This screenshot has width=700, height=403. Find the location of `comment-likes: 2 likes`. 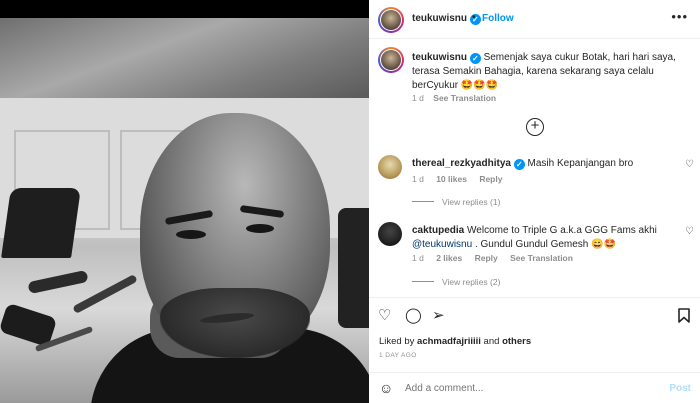

comment-likes: 2 likes is located at coordinates (449, 258).